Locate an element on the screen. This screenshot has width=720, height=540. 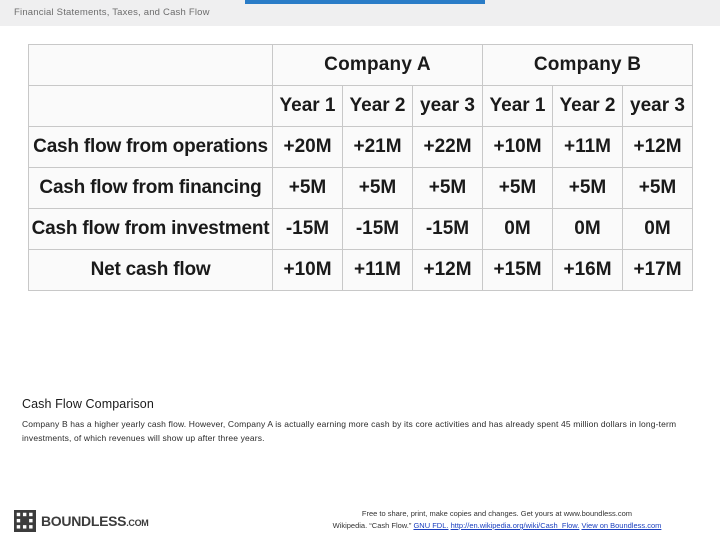
footer-wikipedia-link: http://en.wikipedia.org/wiki/Cash_Flow. is located at coordinates (515, 525).